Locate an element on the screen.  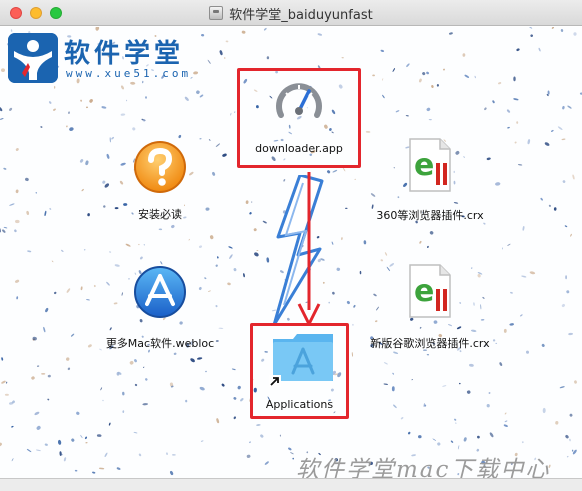
install-guide-label: 安装必读 is located at coordinates (160, 214).